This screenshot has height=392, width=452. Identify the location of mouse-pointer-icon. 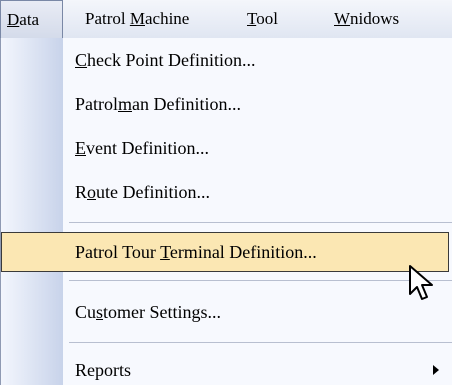
(421, 282).